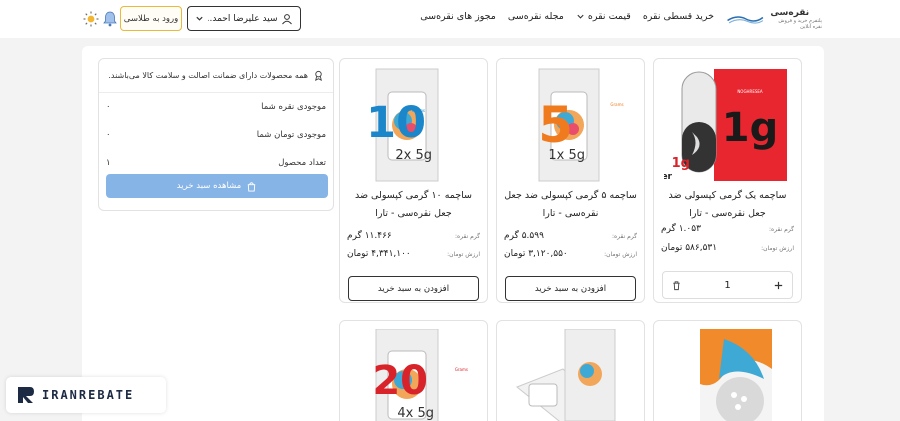 The width and height of the screenshot is (900, 421). I want to click on product-image: 5 Grams 1x 5g, so click(571, 126).